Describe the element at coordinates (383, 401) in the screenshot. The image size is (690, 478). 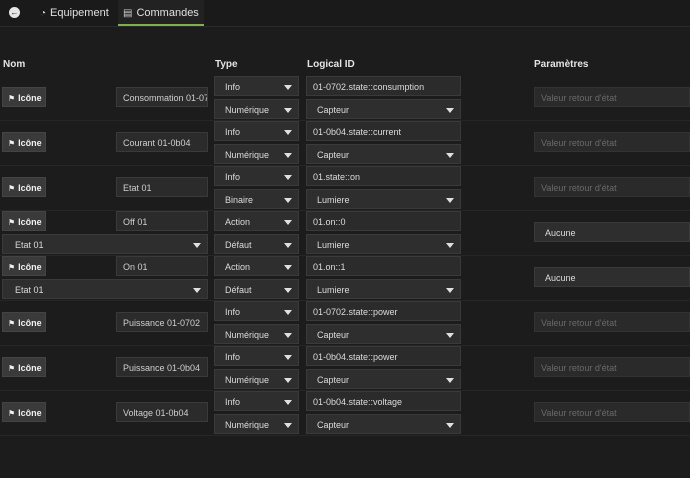
I see `logical-id-input: 01-0b04.state::voltage` at that location.